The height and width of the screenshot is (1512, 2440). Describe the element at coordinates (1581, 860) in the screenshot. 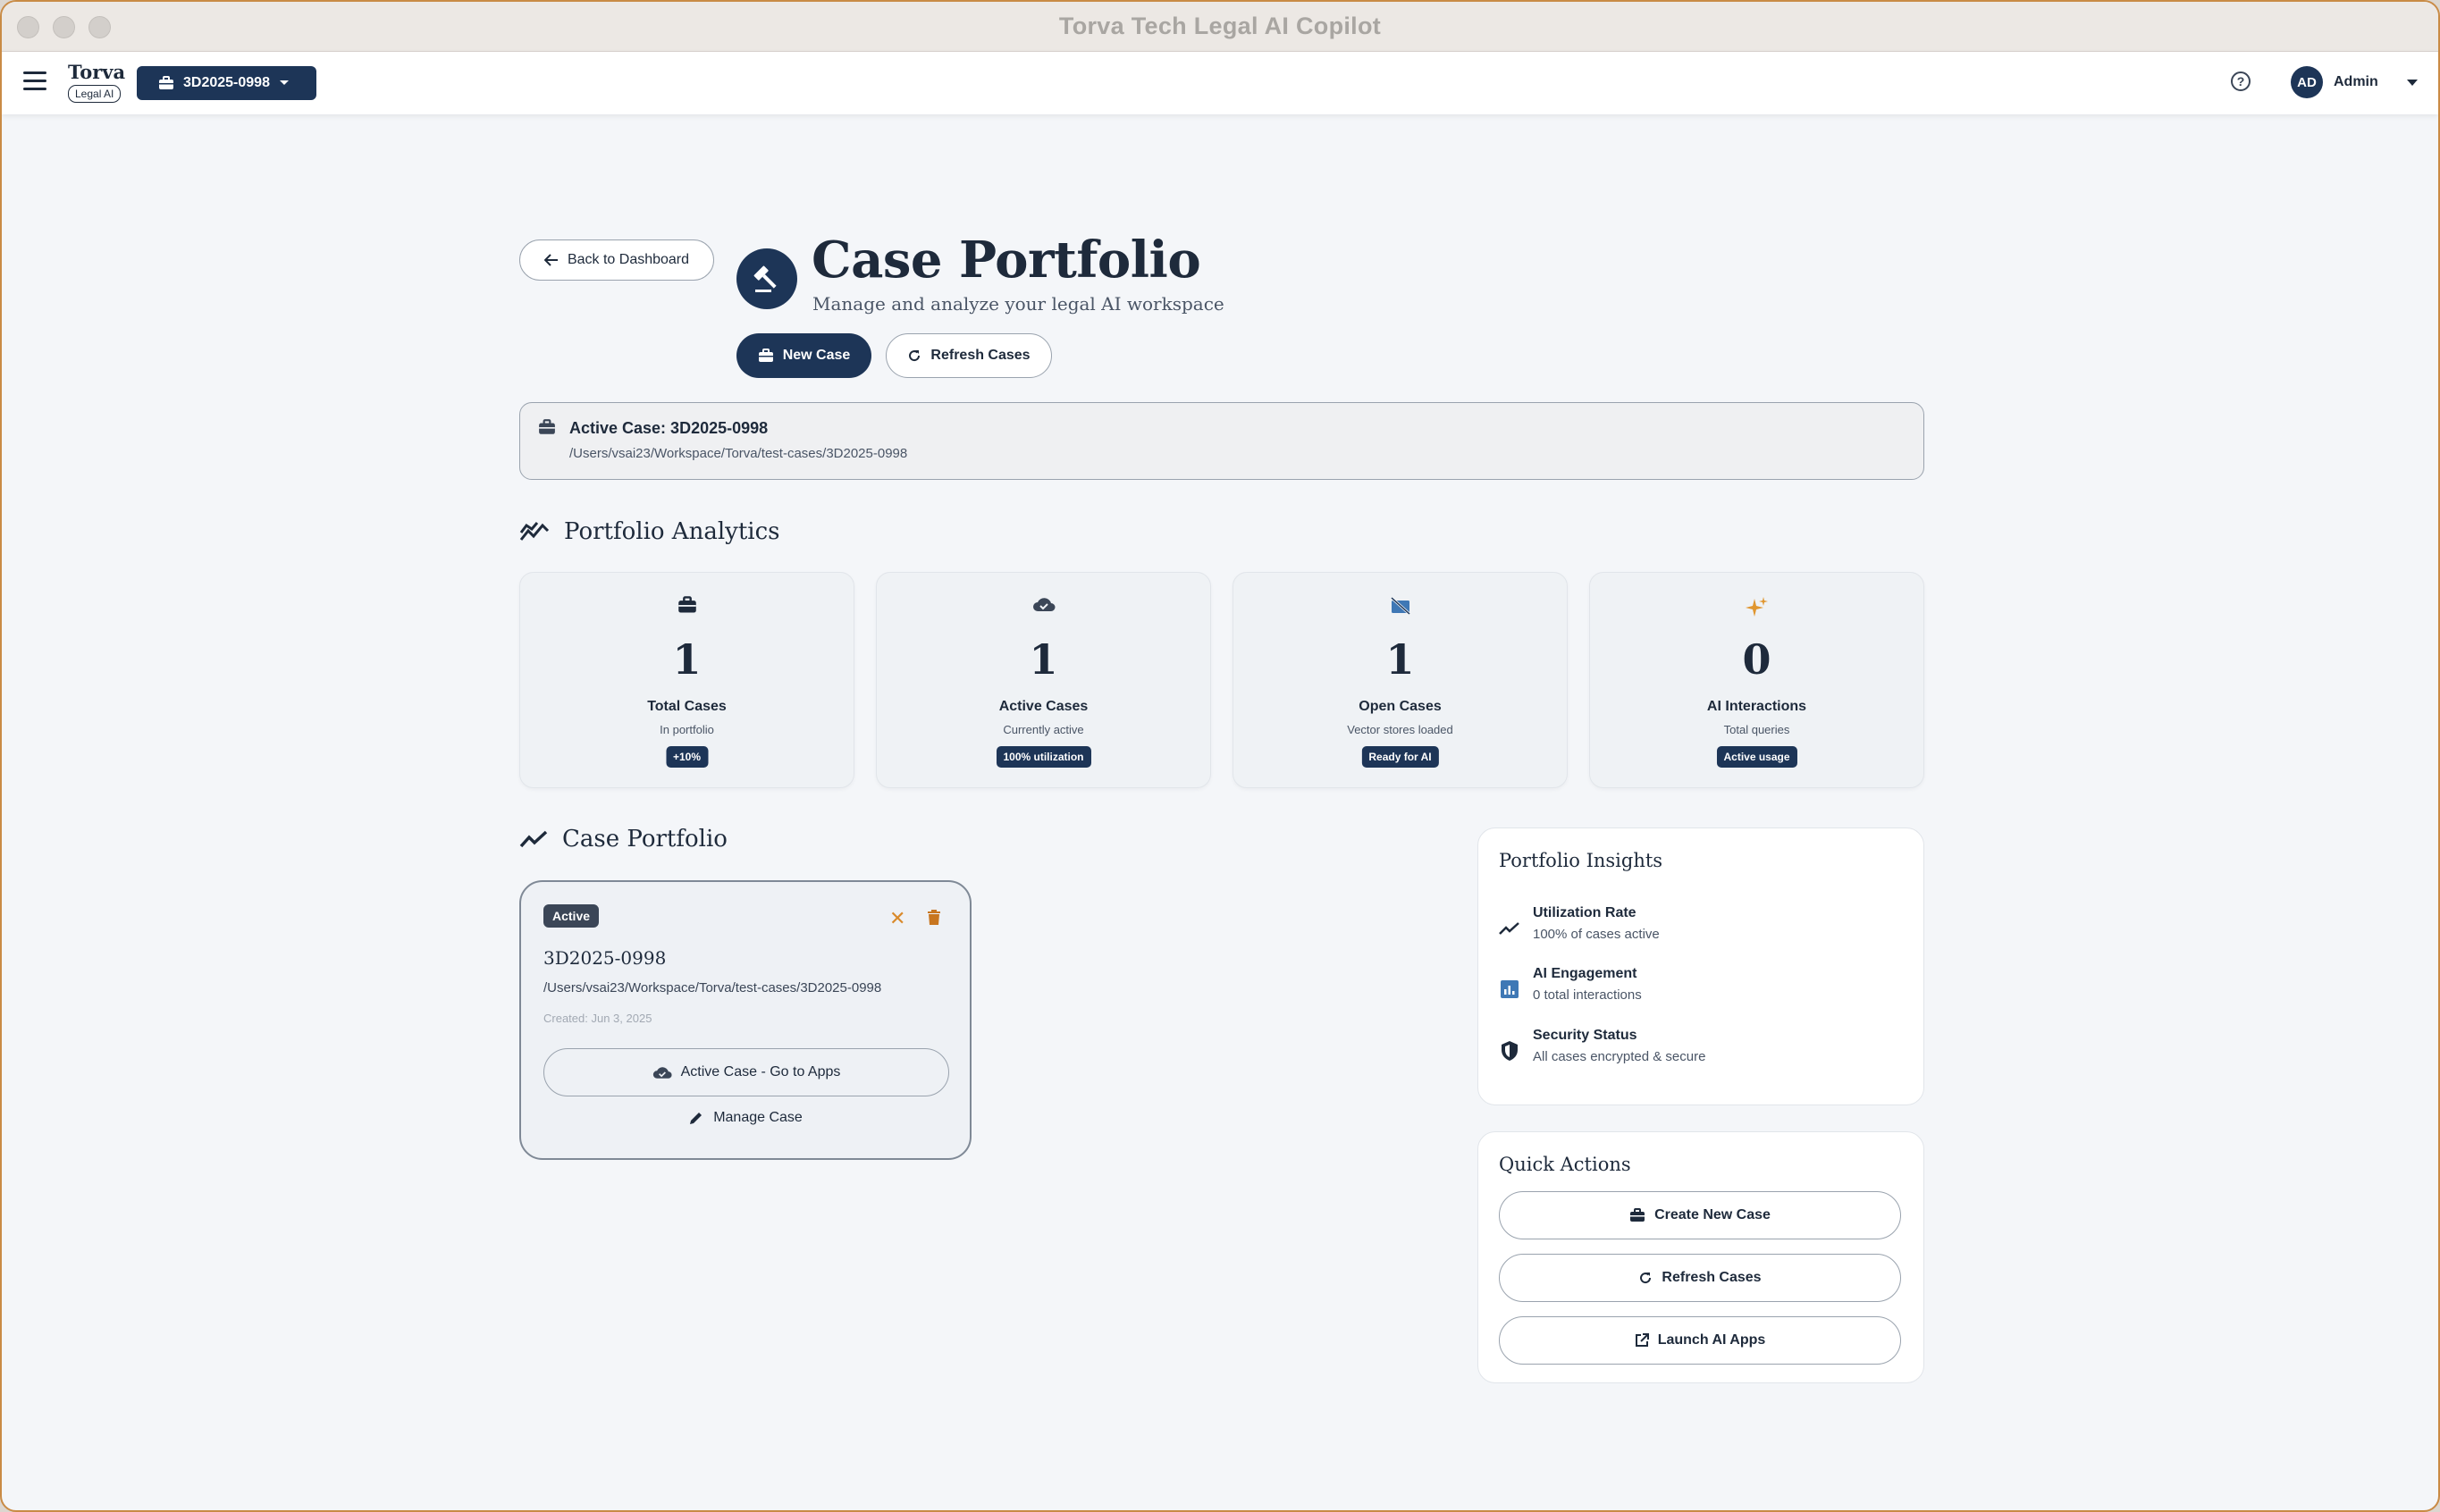

I see `insights-title: Portfolio Insights` at that location.